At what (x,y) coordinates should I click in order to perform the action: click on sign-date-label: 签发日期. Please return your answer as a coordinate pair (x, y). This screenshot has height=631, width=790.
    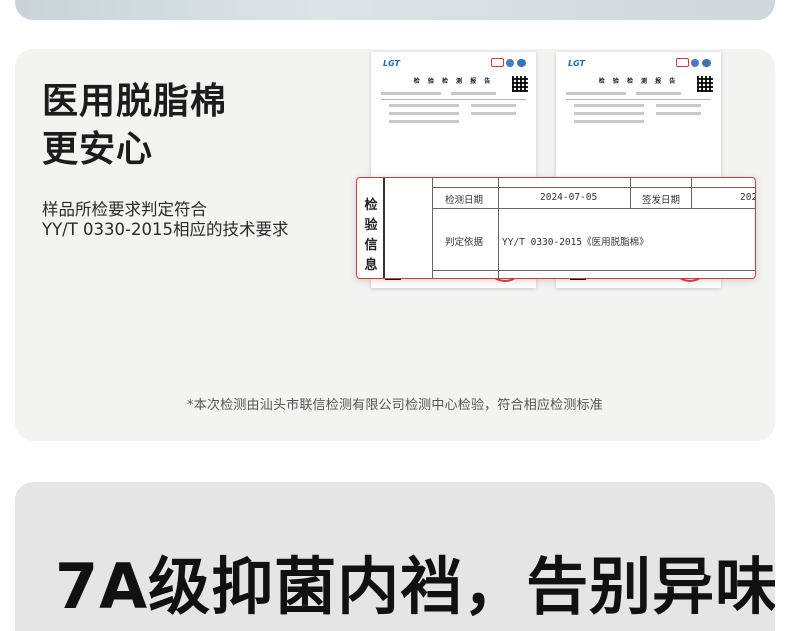
    Looking at the image, I should click on (661, 200).